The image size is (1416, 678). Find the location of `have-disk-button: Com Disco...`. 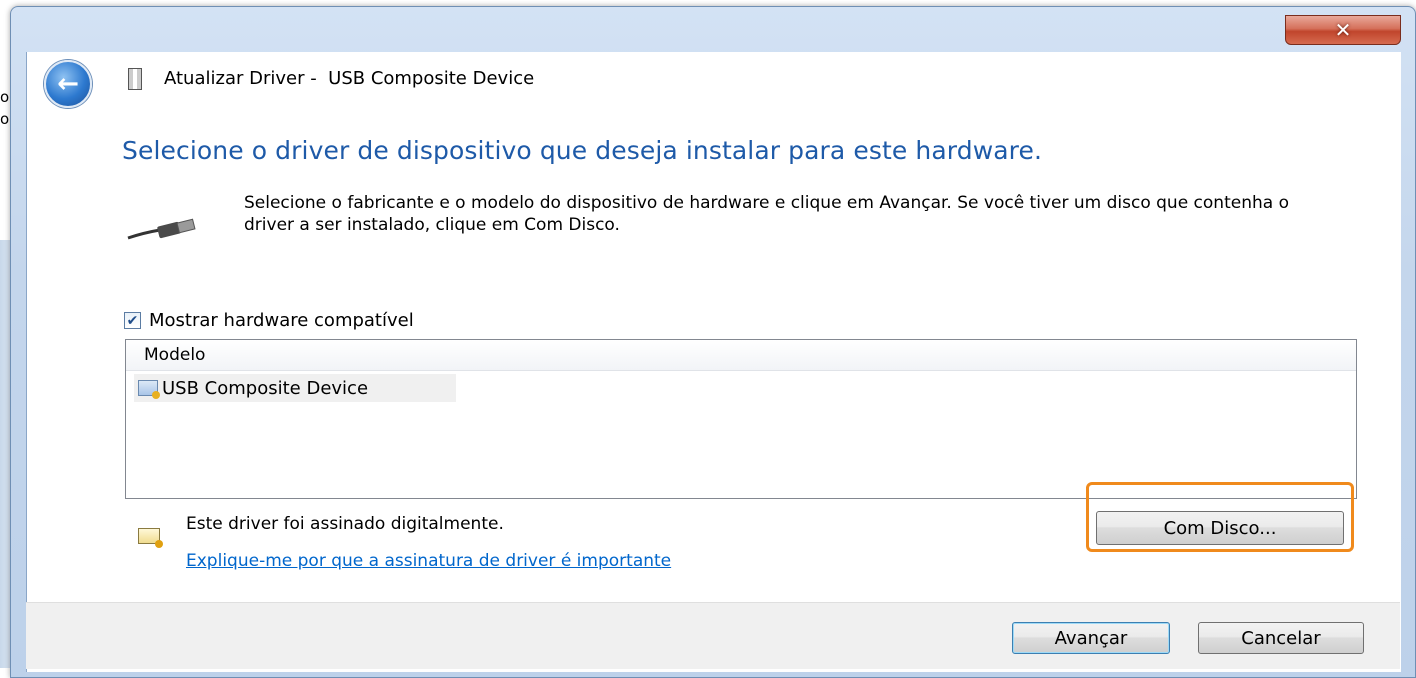

have-disk-button: Com Disco... is located at coordinates (1220, 528).